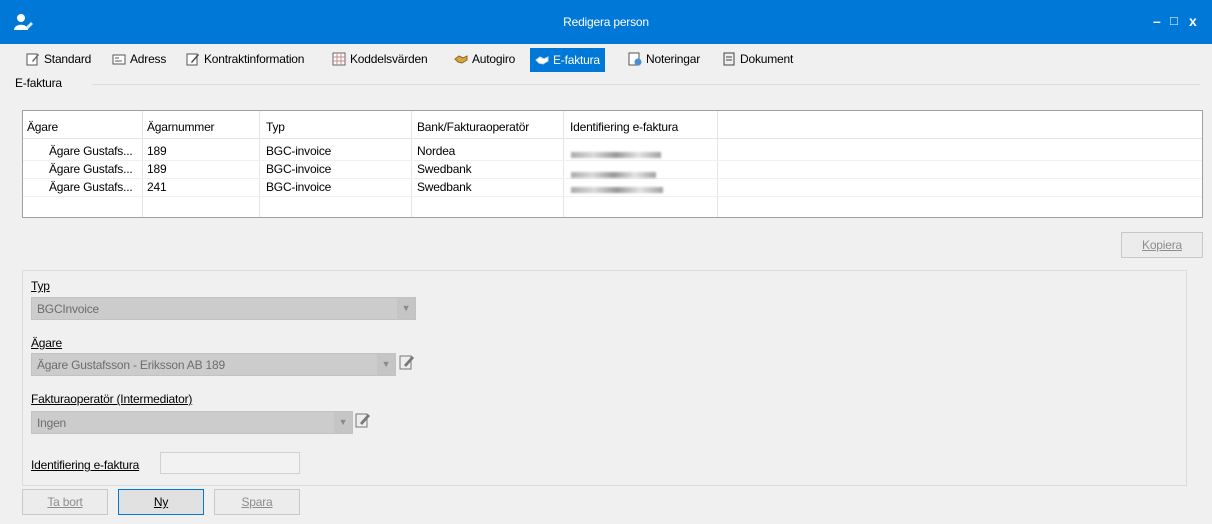 This screenshot has height=524, width=1212. Describe the element at coordinates (612, 205) in the screenshot. I see `empty-row` at that location.